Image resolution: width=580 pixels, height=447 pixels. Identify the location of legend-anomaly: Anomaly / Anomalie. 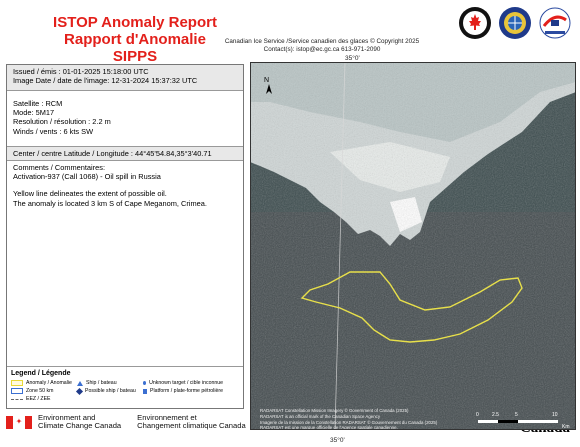
(42, 383).